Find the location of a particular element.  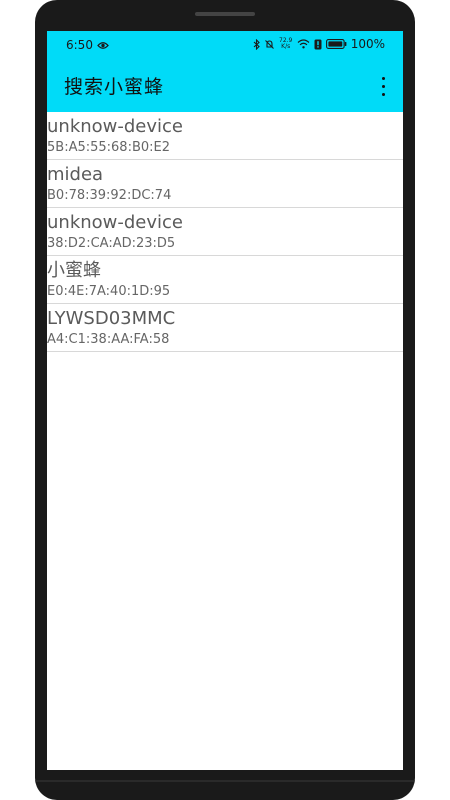

speaker-grille is located at coordinates (225, 14).